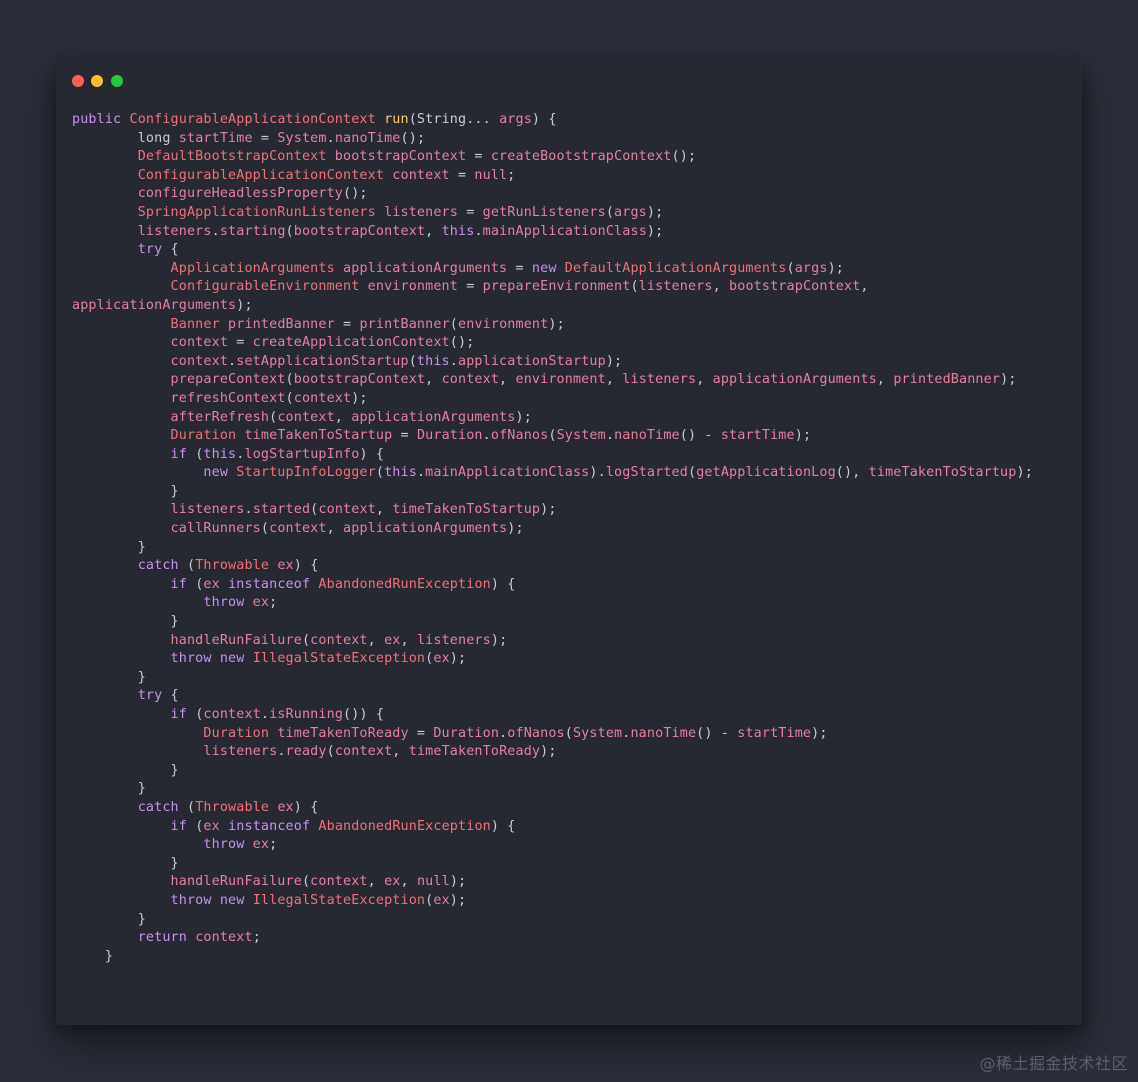 This screenshot has width=1138, height=1082. I want to click on minimize-dot-icon, so click(97, 81).